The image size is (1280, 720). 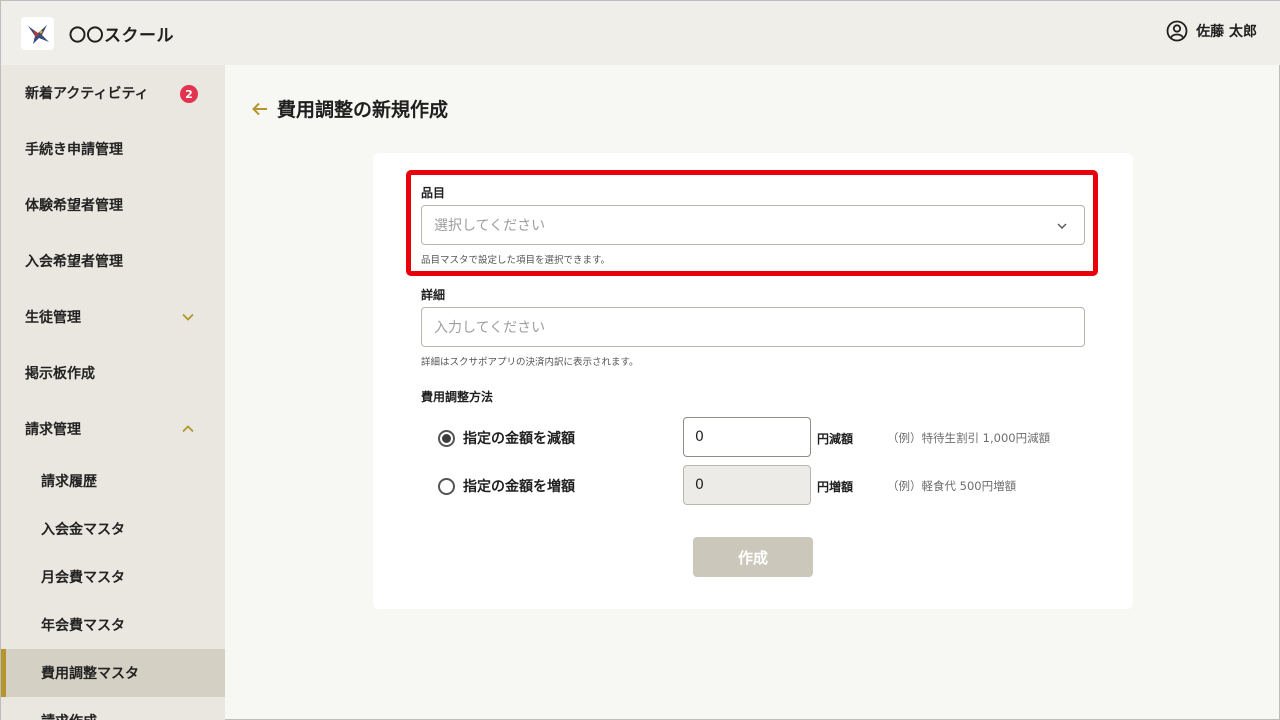 I want to click on sidebar-item-label: 新着アクティビティ, so click(x=87, y=94).